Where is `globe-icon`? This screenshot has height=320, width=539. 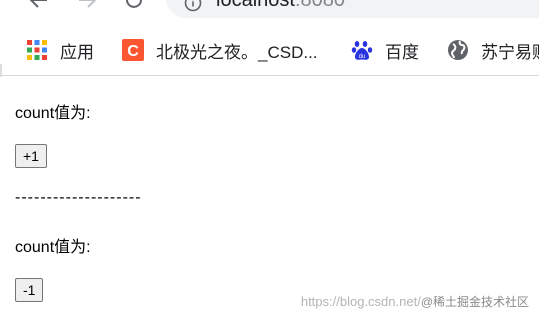 globe-icon is located at coordinates (458, 50).